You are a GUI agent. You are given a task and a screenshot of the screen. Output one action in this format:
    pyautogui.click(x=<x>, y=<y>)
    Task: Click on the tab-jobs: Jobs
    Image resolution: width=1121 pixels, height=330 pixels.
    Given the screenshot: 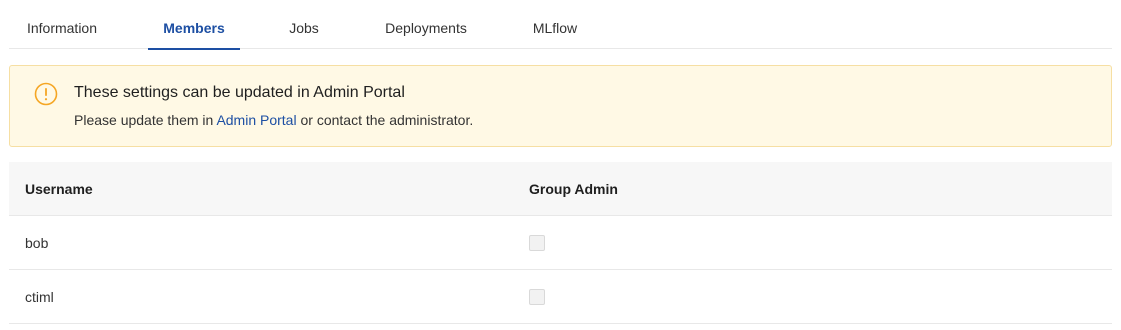 What is the action you would take?
    pyautogui.click(x=304, y=24)
    